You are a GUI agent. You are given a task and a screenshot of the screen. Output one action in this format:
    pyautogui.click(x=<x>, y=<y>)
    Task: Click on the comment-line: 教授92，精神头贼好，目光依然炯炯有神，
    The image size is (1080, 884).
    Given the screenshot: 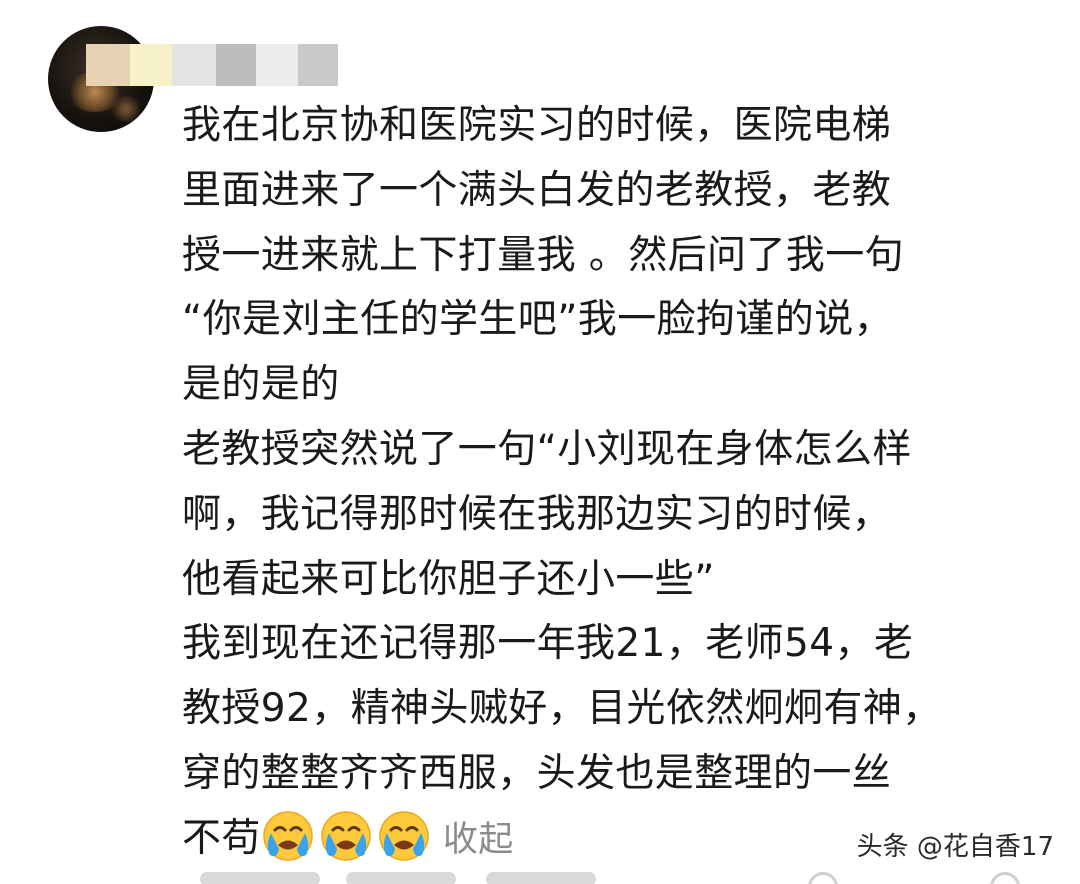 What is the action you would take?
    pyautogui.click(x=562, y=709)
    